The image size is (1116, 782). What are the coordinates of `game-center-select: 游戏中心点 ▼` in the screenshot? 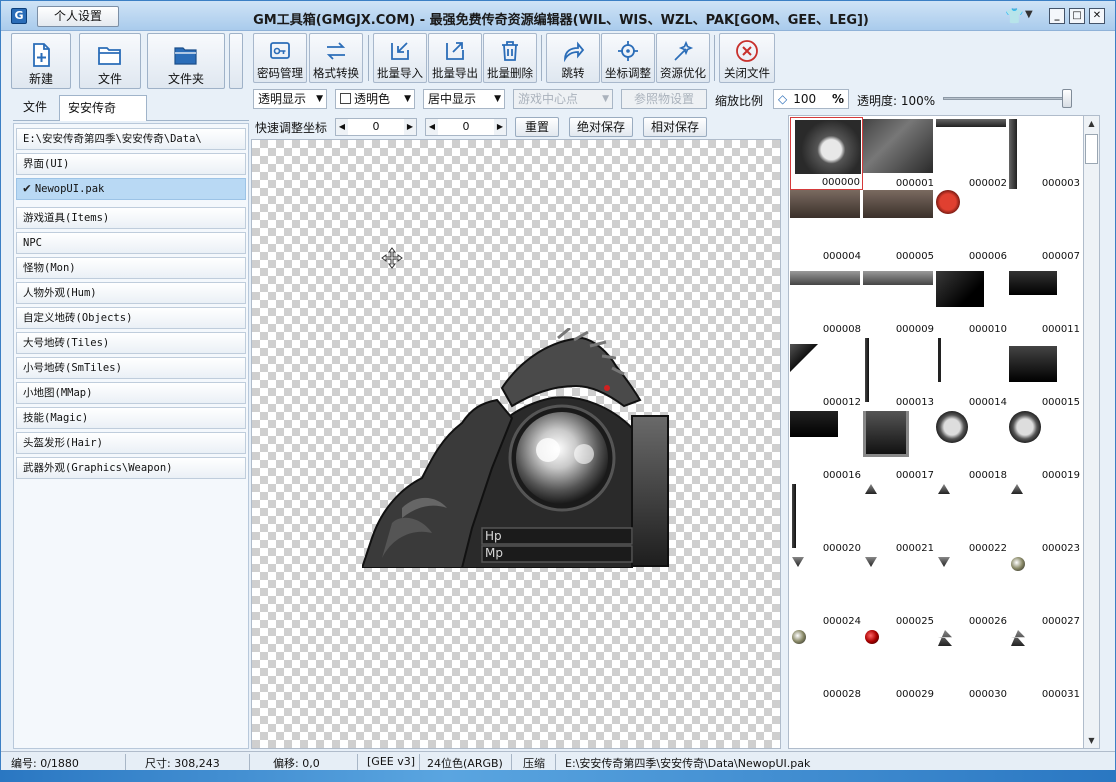 It's located at (563, 99).